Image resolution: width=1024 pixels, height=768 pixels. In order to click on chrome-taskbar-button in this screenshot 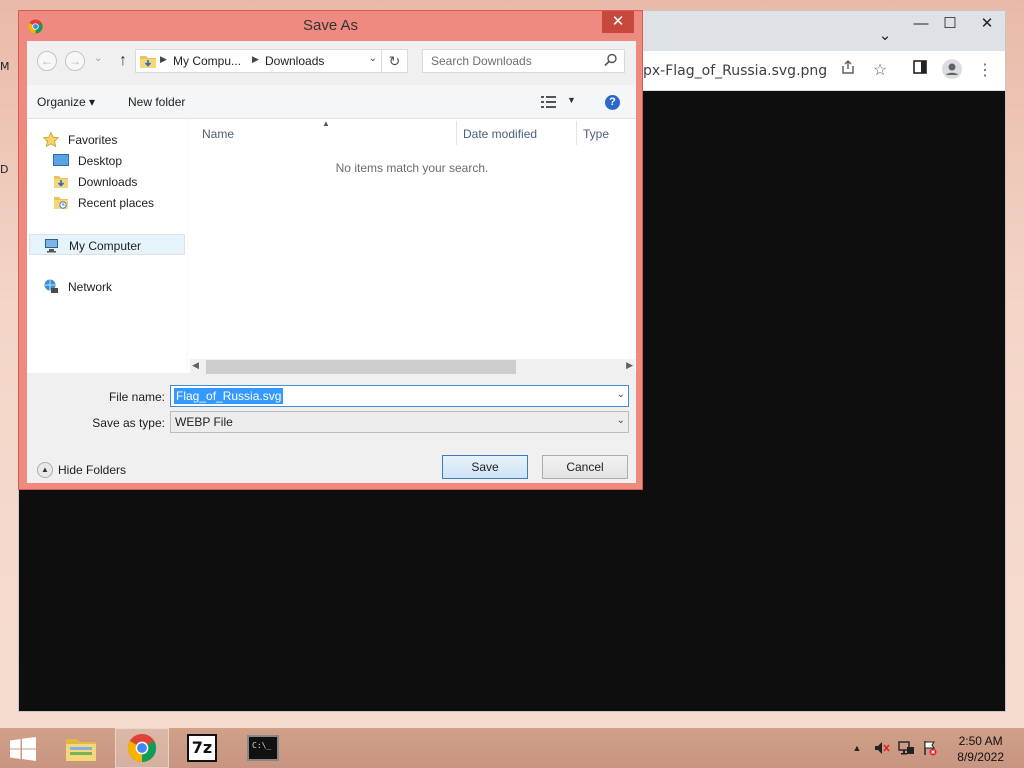, I will do `click(142, 748)`.